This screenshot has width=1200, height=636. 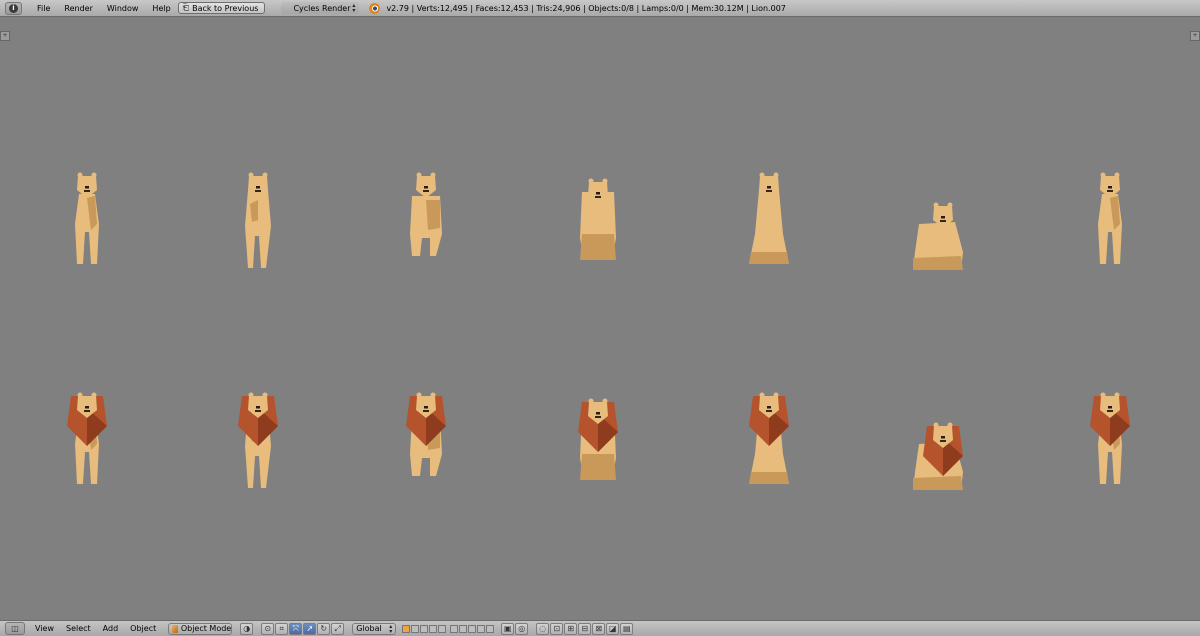 I want to click on lioness-model-rearing, so click(x=258, y=217).